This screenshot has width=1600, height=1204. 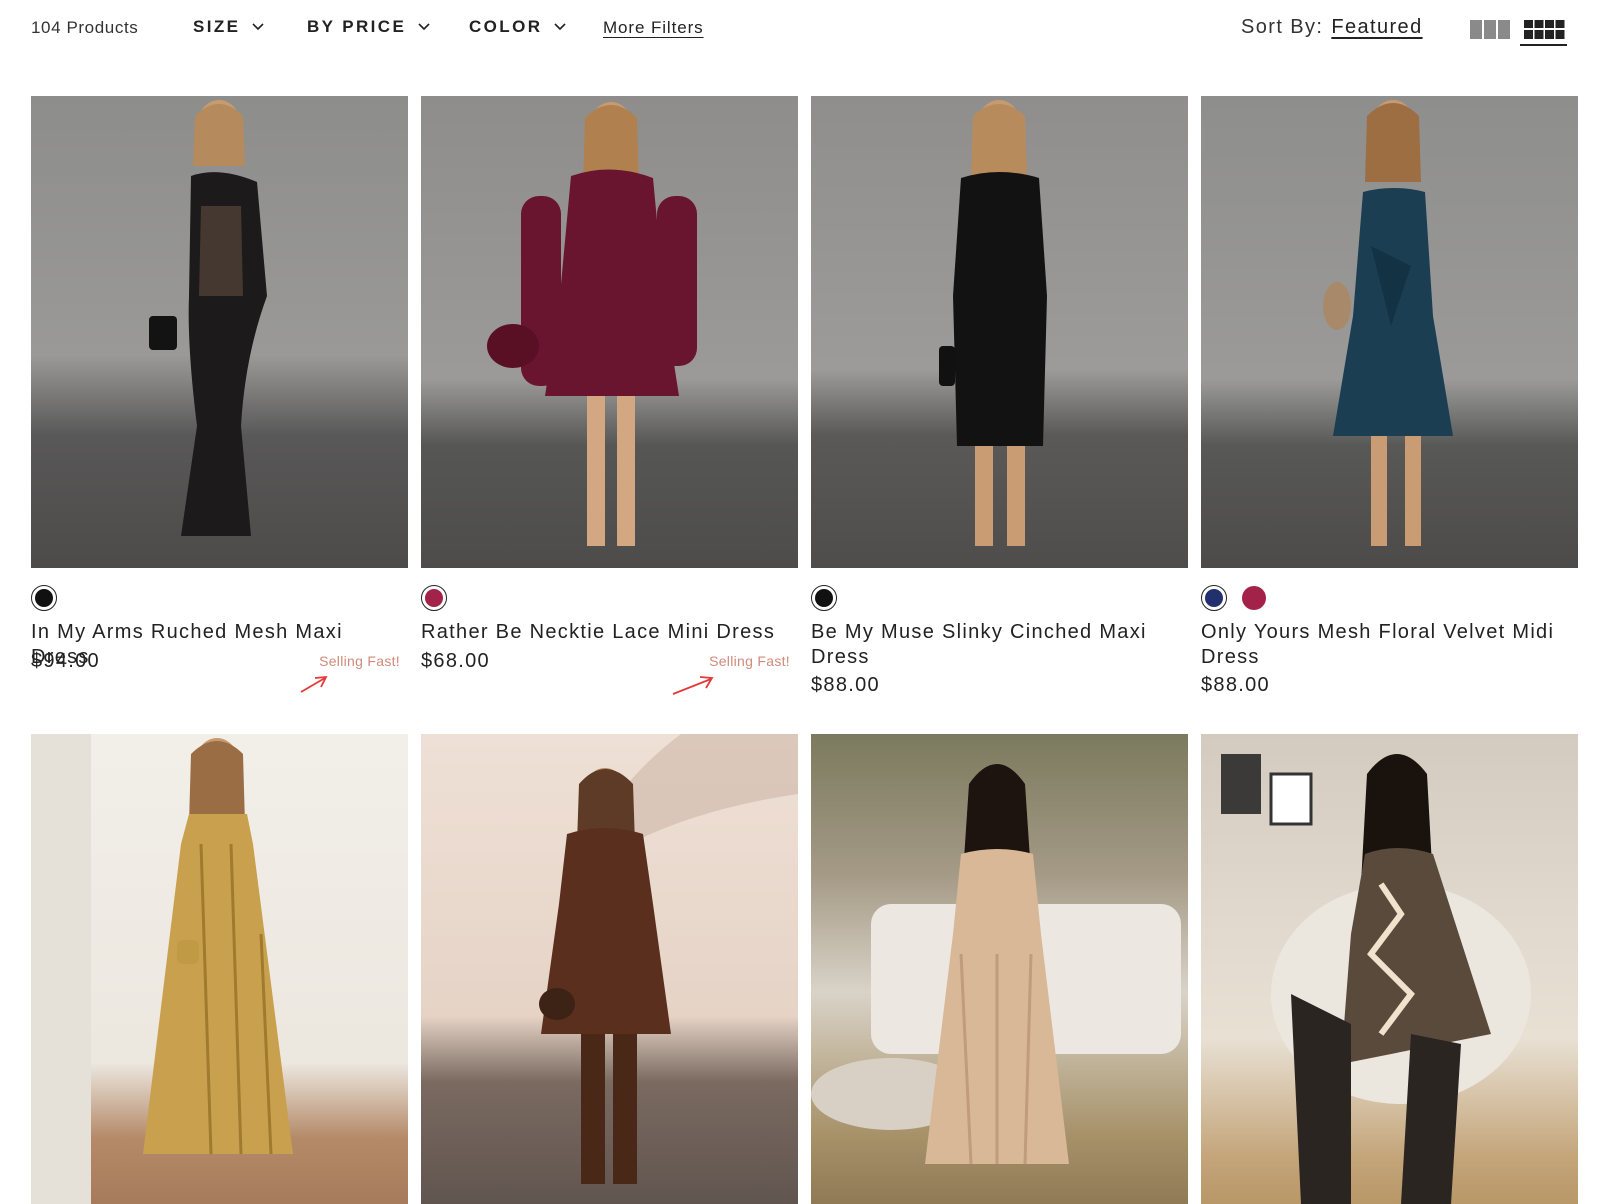 What do you see at coordinates (1376, 27) in the screenshot?
I see `sort-select: Featured` at bounding box center [1376, 27].